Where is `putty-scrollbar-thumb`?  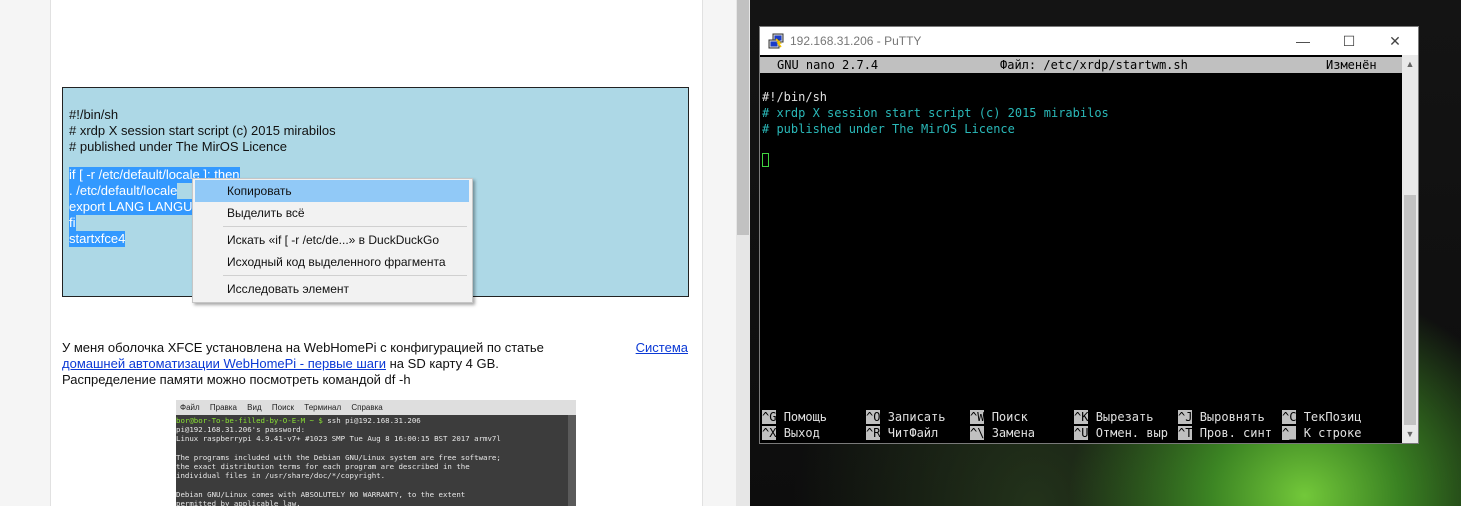 putty-scrollbar-thumb is located at coordinates (1410, 310).